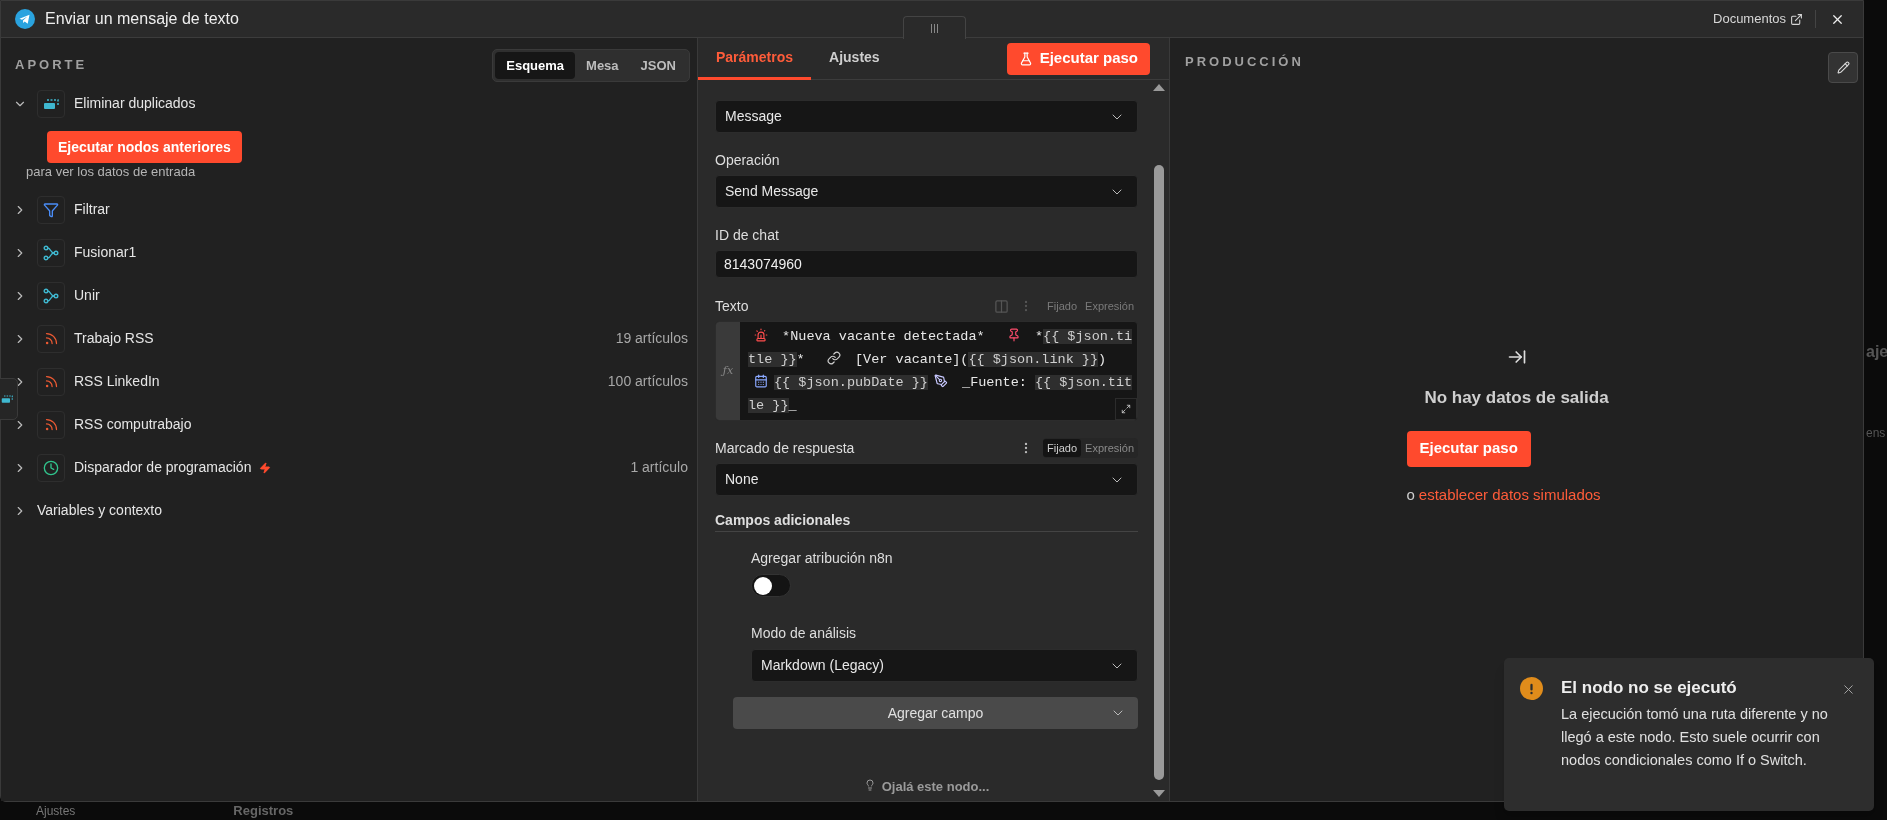 The image size is (1887, 820). What do you see at coordinates (926, 264) in the screenshot?
I see `chat-id-field: 8143074960` at bounding box center [926, 264].